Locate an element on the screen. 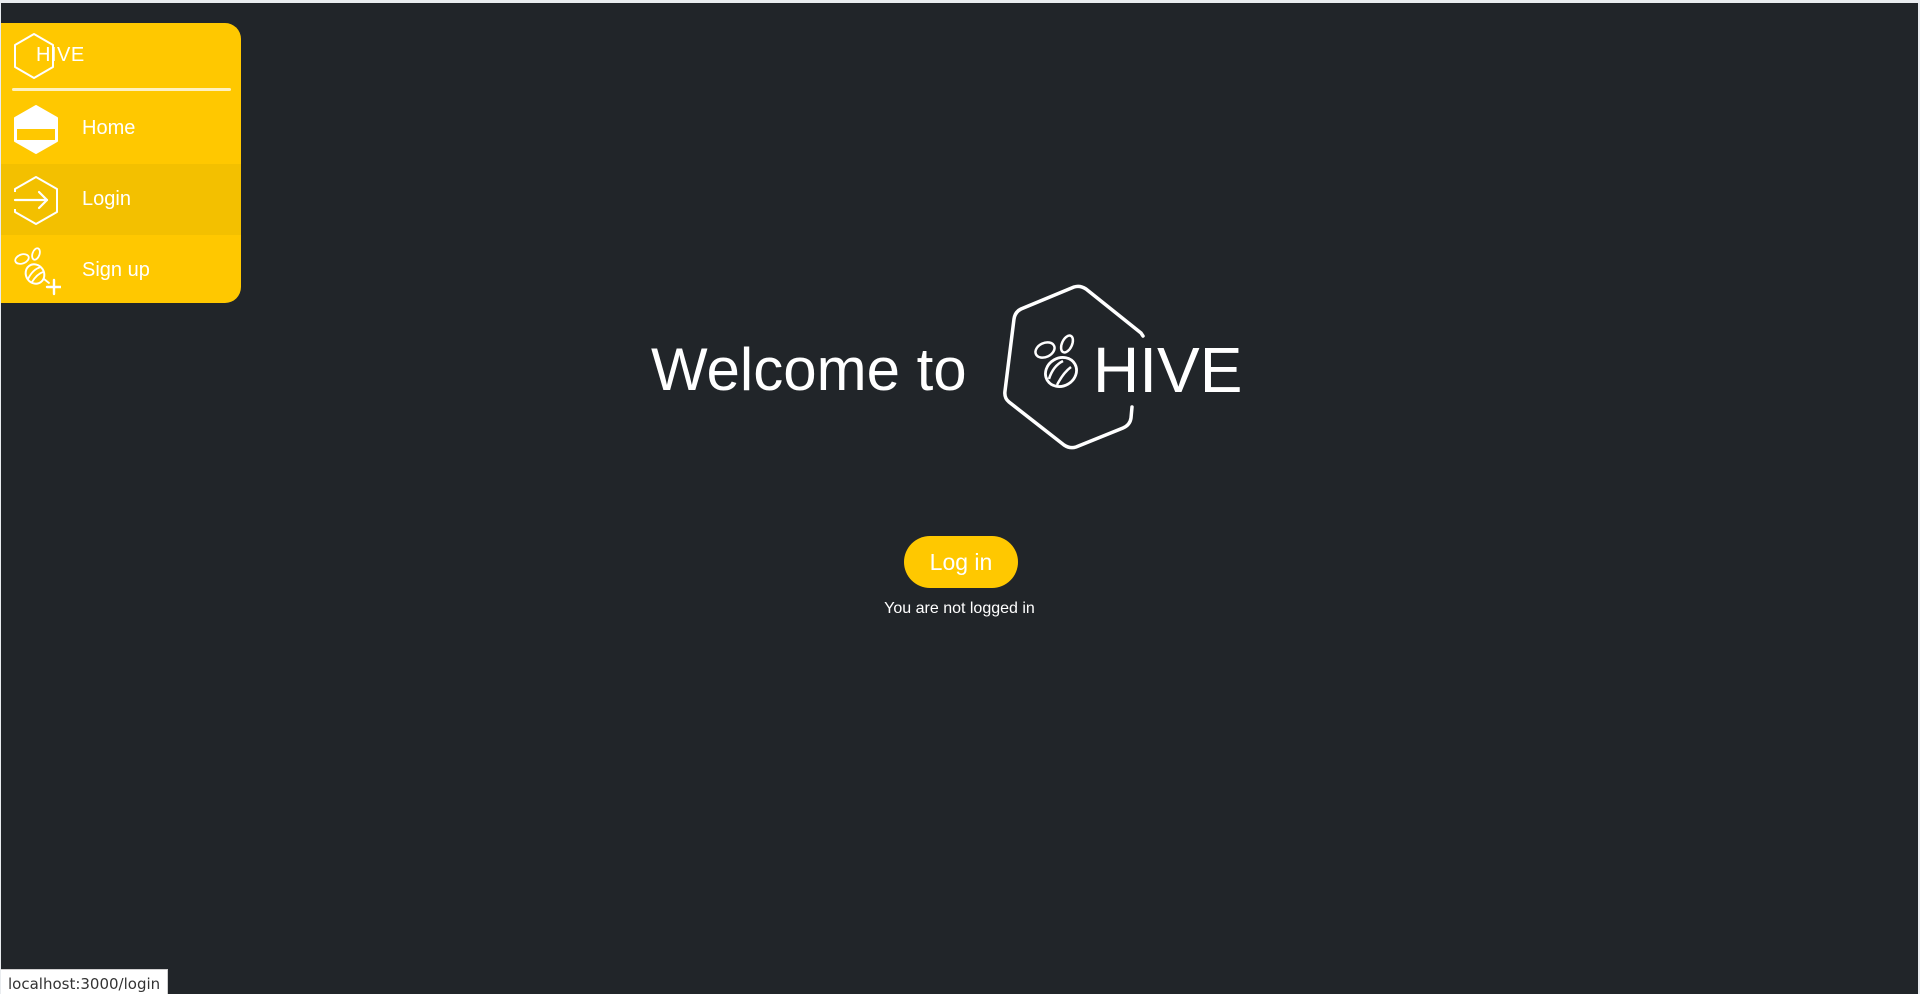 This screenshot has height=994, width=1920. hero-brand-text: HIVE is located at coordinates (1168, 370).